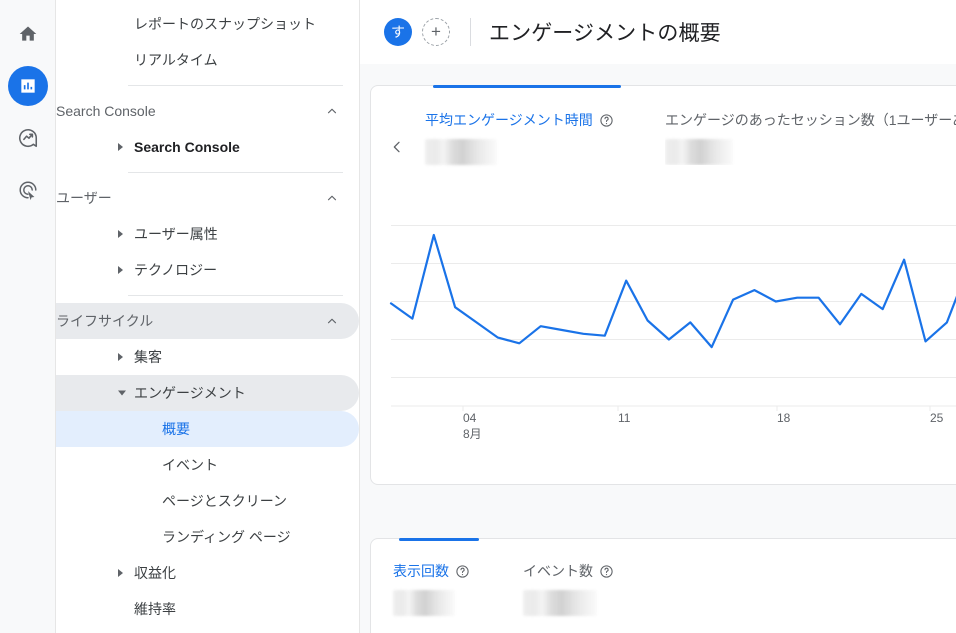 The height and width of the screenshot is (633, 956). What do you see at coordinates (207, 198) in the screenshot?
I see `sidebar-group-user: ユーザー` at bounding box center [207, 198].